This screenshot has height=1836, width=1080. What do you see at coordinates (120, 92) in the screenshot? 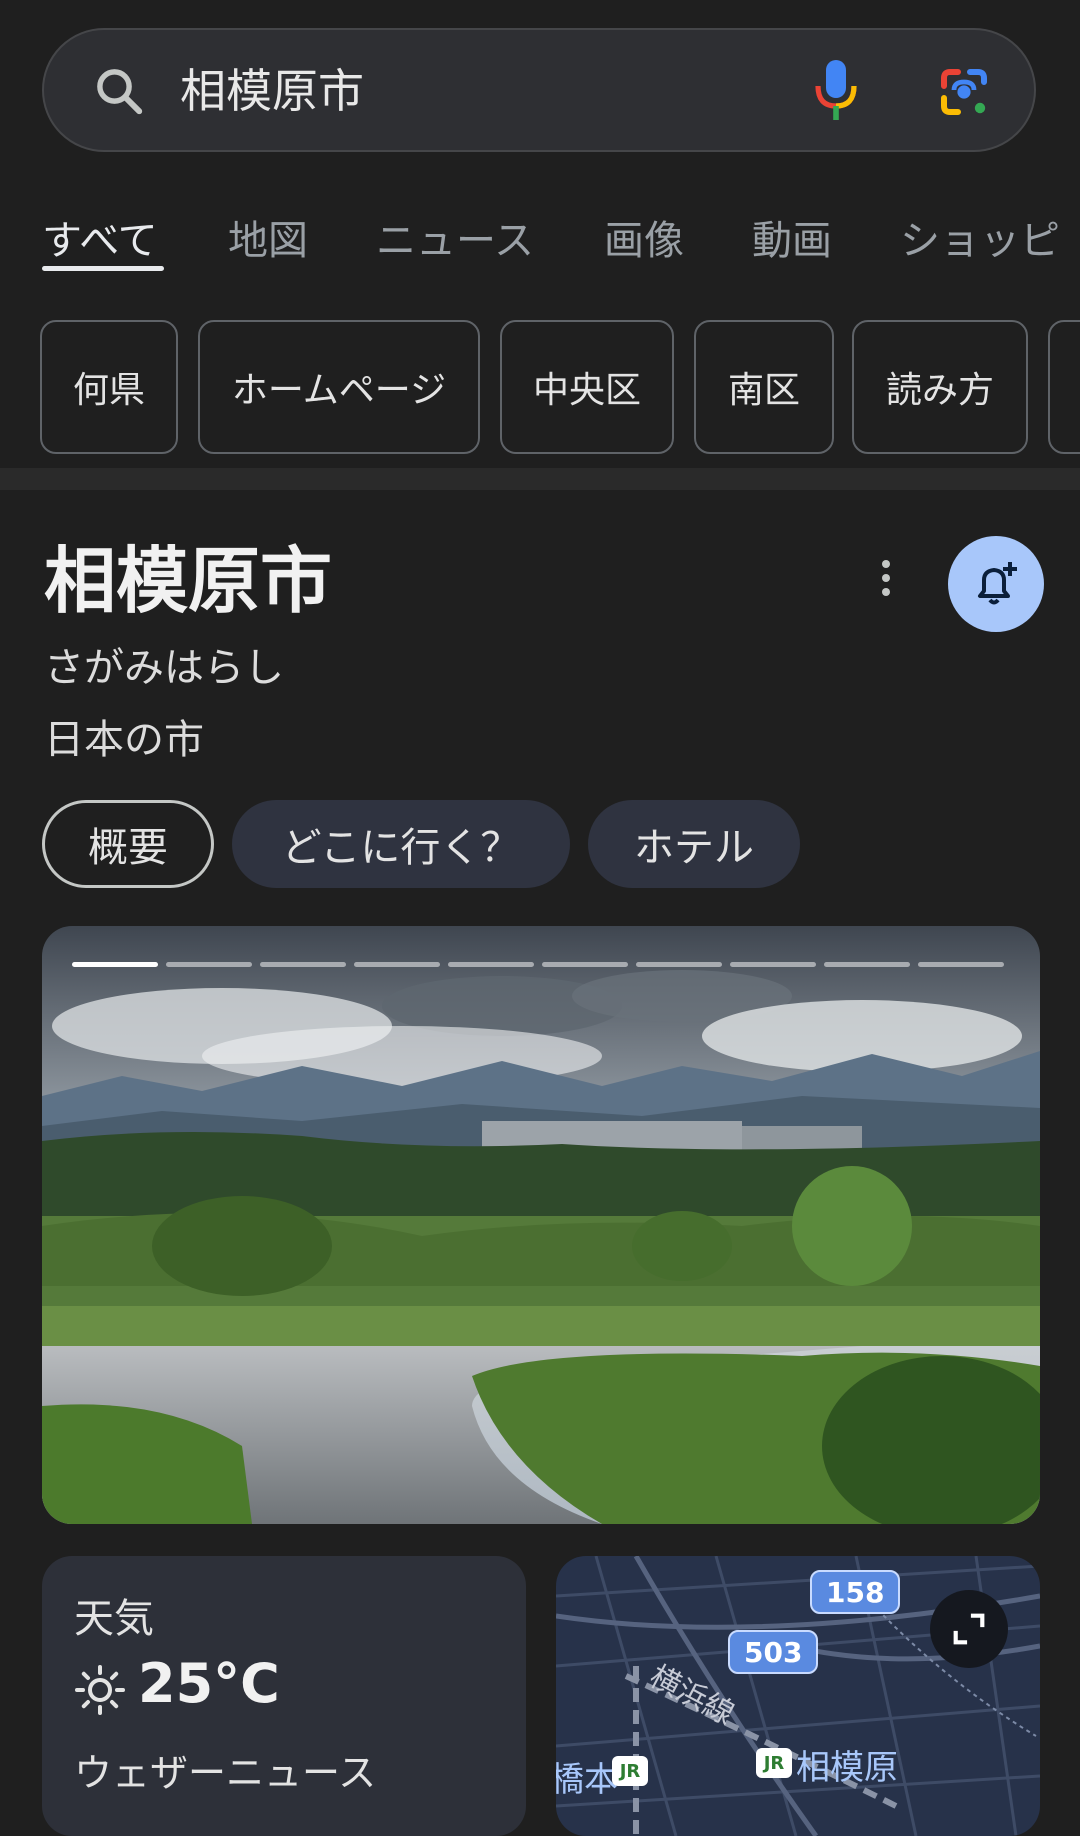
I see `search-icon` at bounding box center [120, 92].